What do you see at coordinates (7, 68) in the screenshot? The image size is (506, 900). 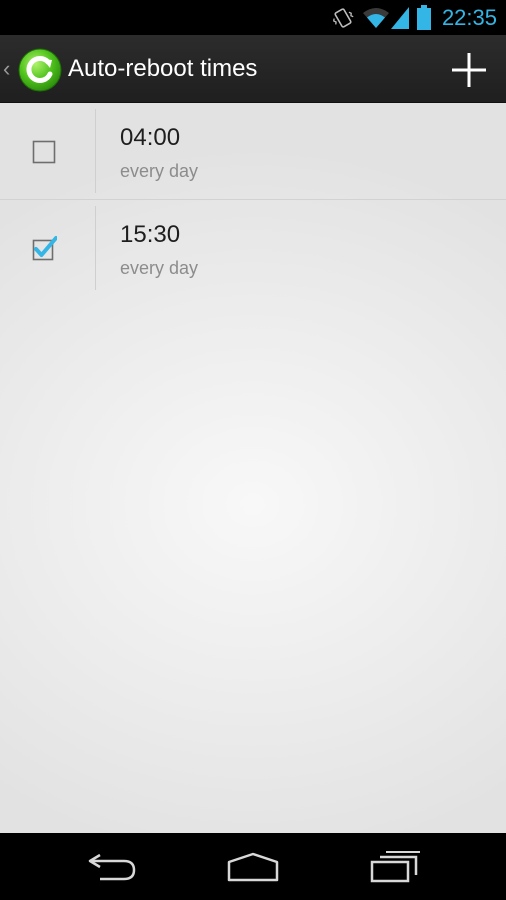 I see `up-caret-icon: ‹` at bounding box center [7, 68].